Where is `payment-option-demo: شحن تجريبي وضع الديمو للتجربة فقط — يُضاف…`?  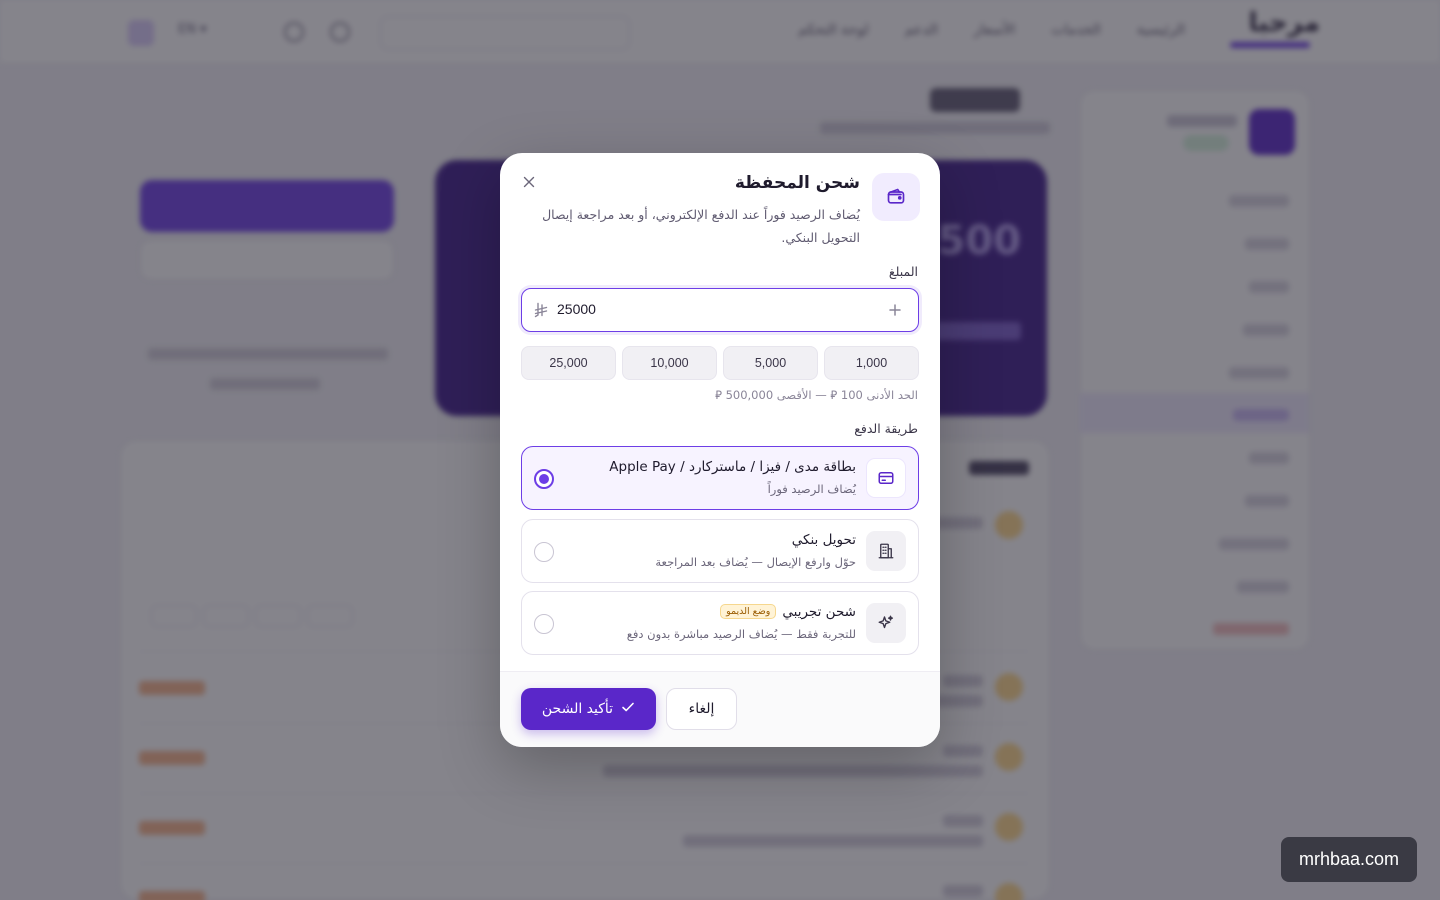
payment-option-demo: شحن تجريبي وضع الديمو للتجربة فقط — يُضاف… is located at coordinates (720, 623).